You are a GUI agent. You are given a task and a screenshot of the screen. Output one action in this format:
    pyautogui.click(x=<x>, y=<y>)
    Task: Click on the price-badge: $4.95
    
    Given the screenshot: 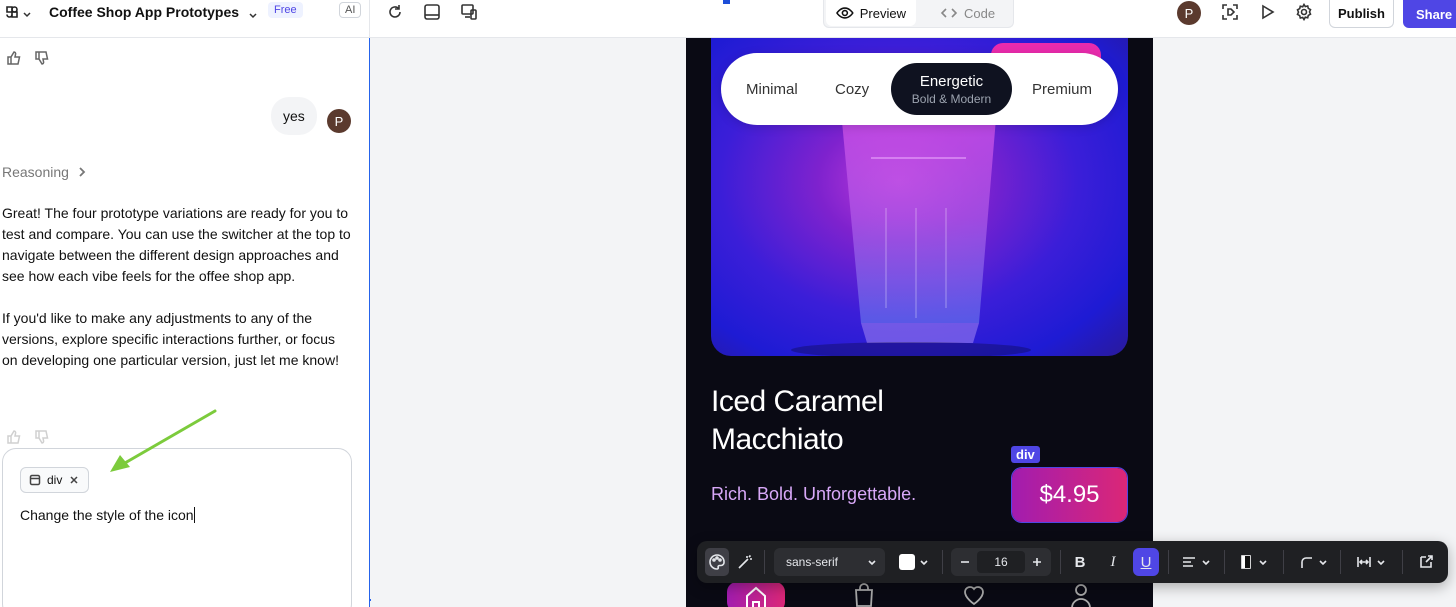 What is the action you would take?
    pyautogui.click(x=1069, y=495)
    